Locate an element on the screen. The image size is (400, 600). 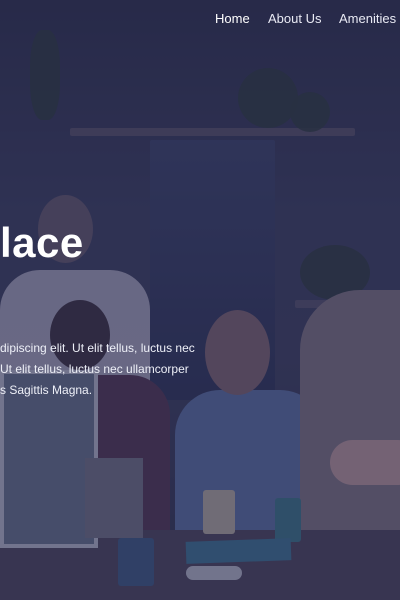
hero-description-line: s Sagittis Magna. is located at coordinates (46, 390).